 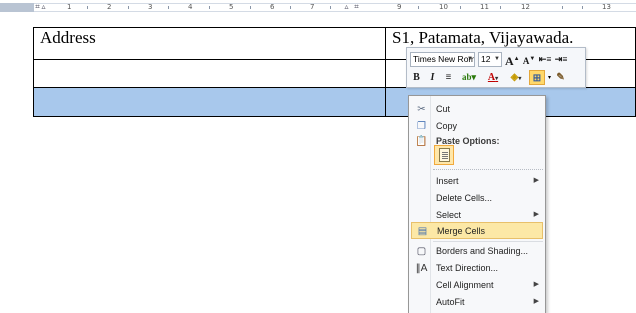 I want to click on mini-toolbar-row-top: Times New Rom ▼ 12 ▼ A▲ A▼ ⇤≡ ⇥≡, so click(x=489, y=59).